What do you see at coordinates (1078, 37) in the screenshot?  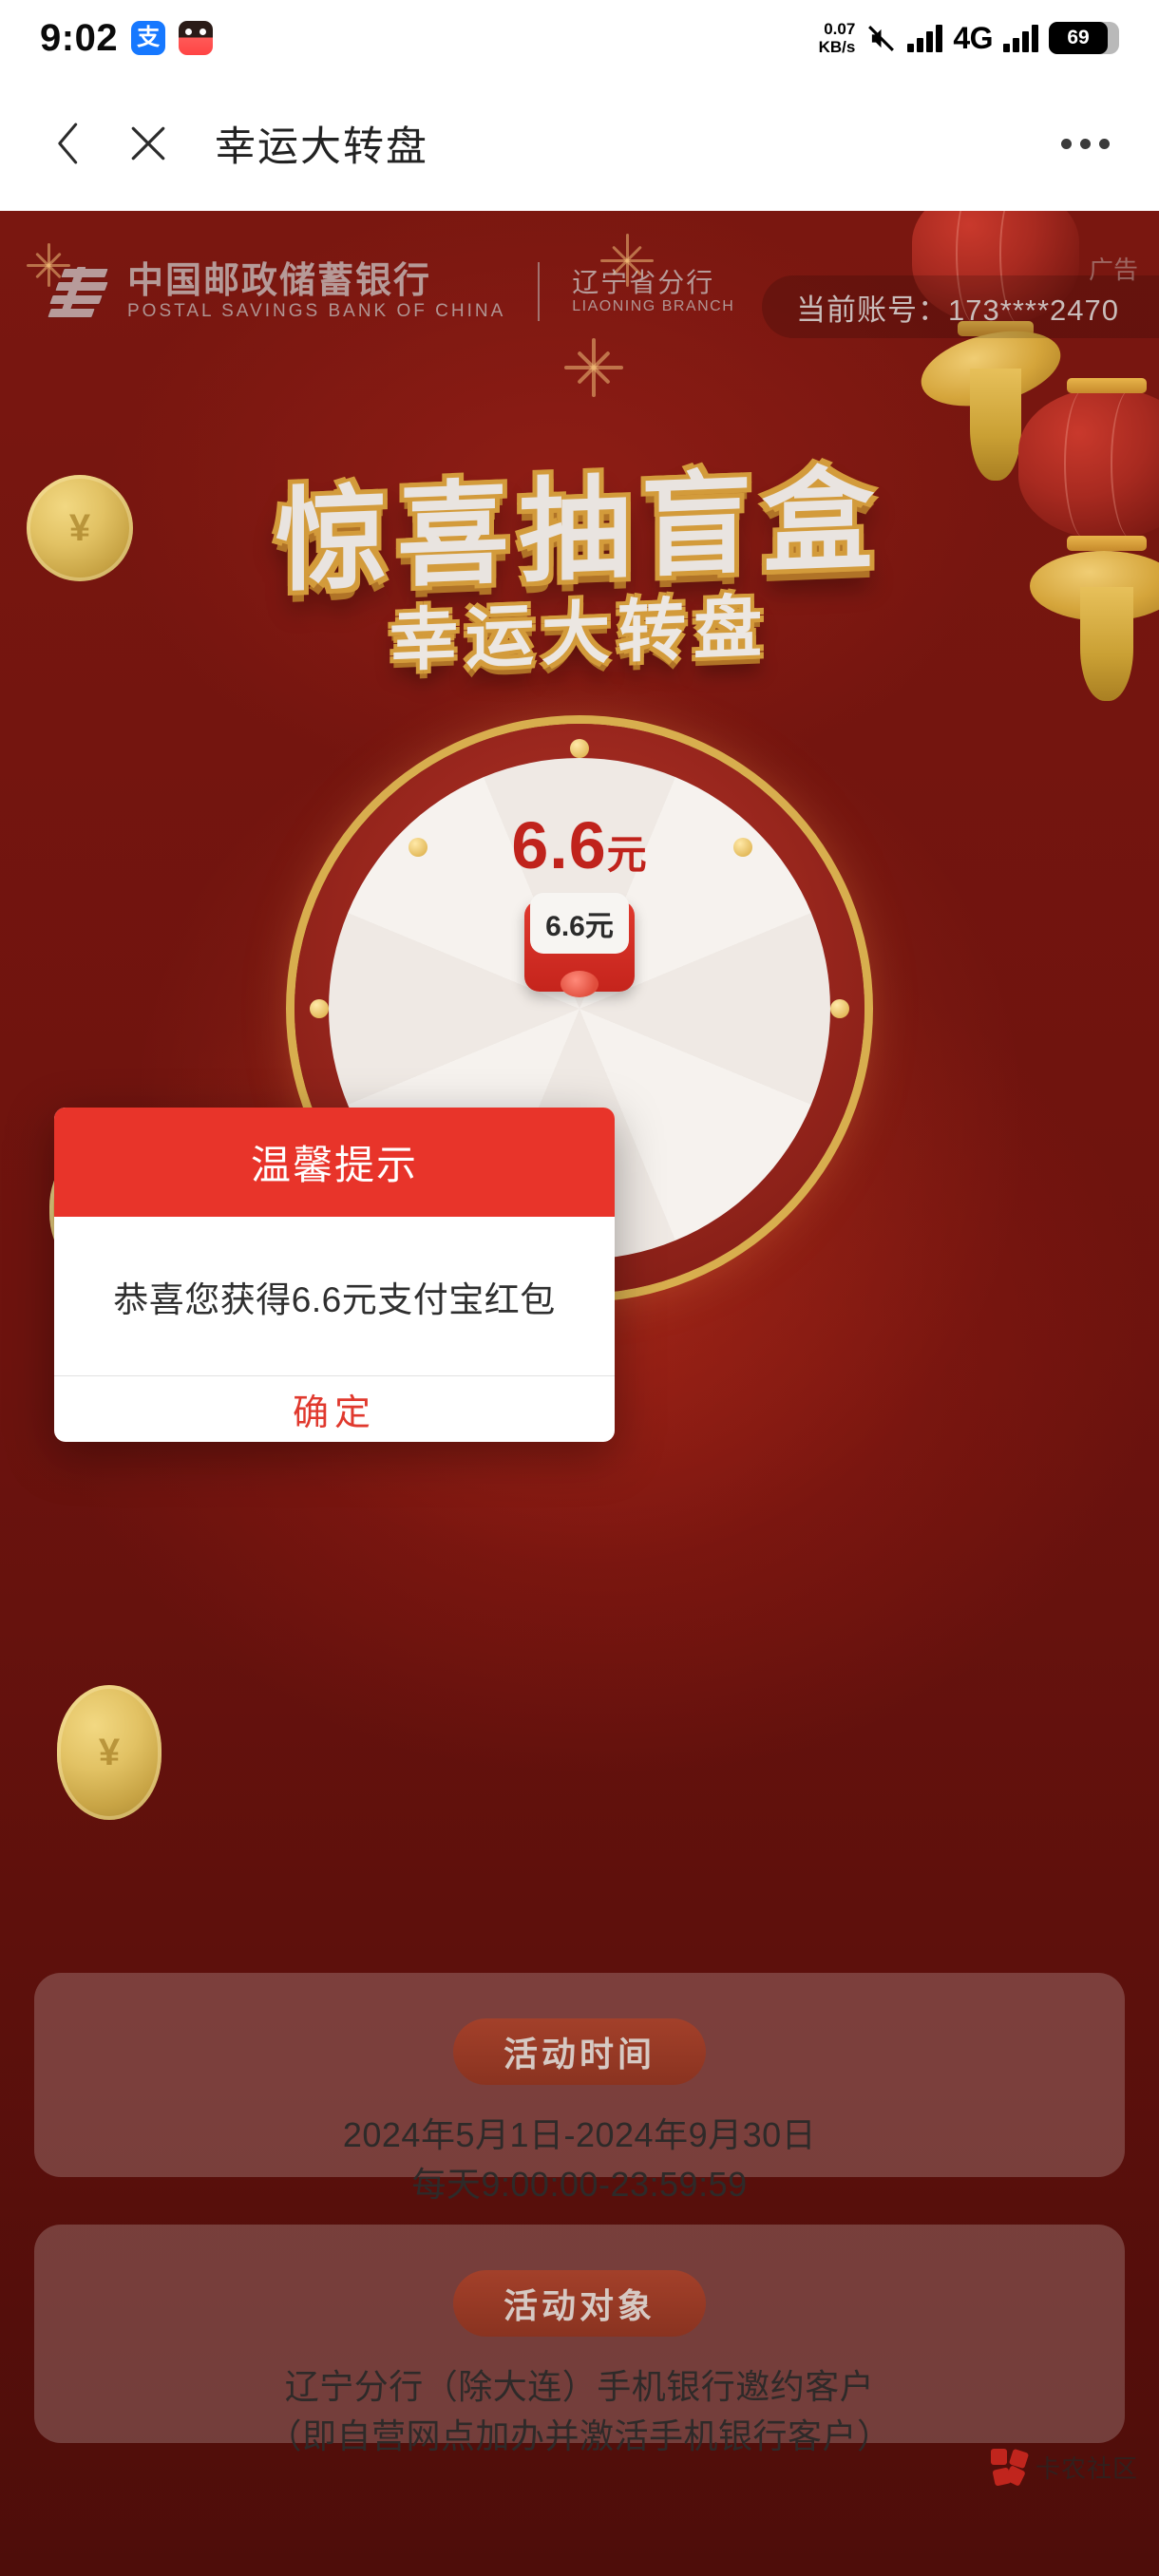 I see `battery-level: 69` at bounding box center [1078, 37].